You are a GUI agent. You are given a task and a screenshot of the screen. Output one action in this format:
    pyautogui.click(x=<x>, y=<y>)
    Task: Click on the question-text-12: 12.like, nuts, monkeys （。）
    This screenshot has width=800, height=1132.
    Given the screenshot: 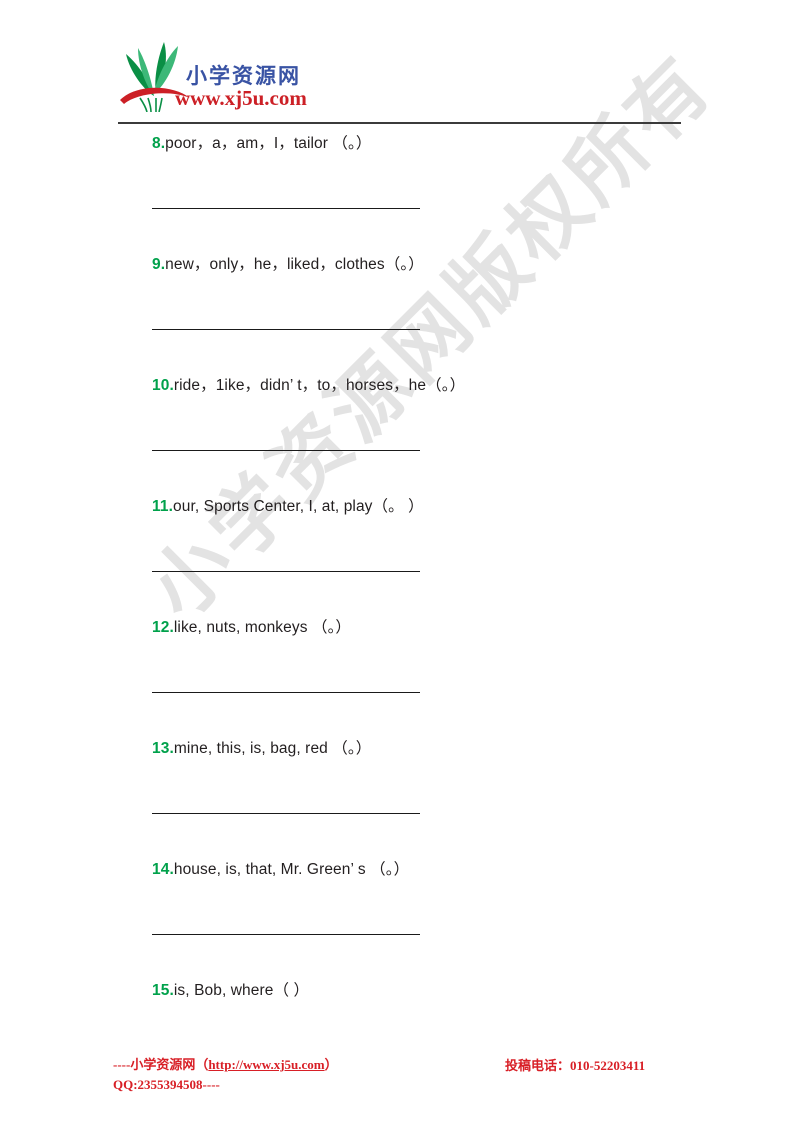 What is the action you would take?
    pyautogui.click(x=432, y=628)
    